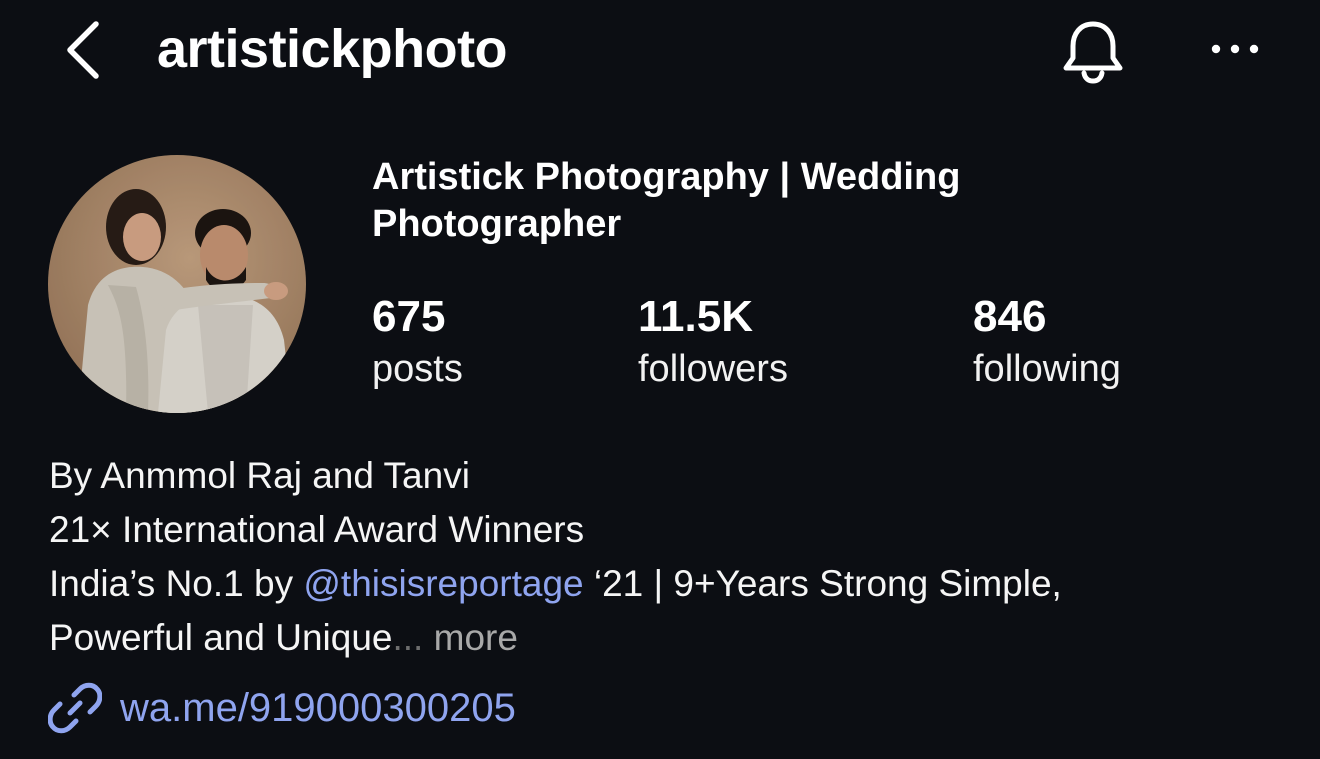 The width and height of the screenshot is (1320, 759). I want to click on followers-label: followers, so click(713, 369).